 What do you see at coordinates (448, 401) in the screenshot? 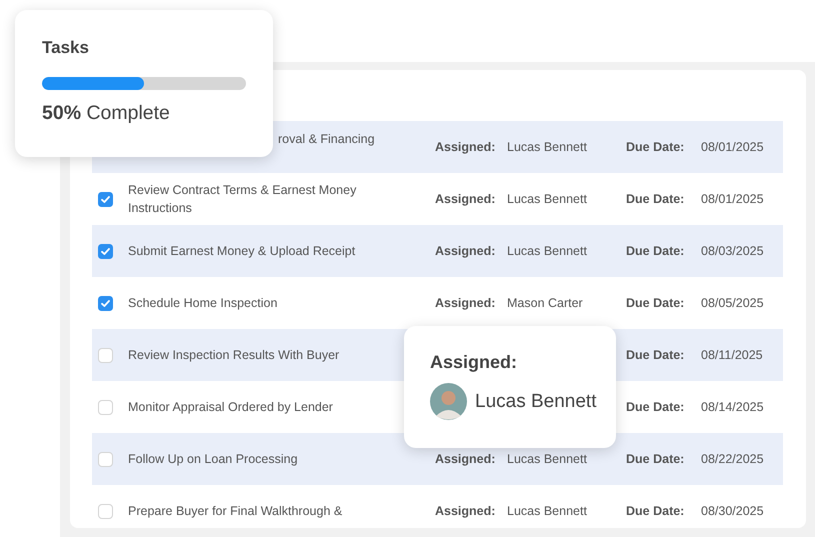
I see `avatar-icon` at bounding box center [448, 401].